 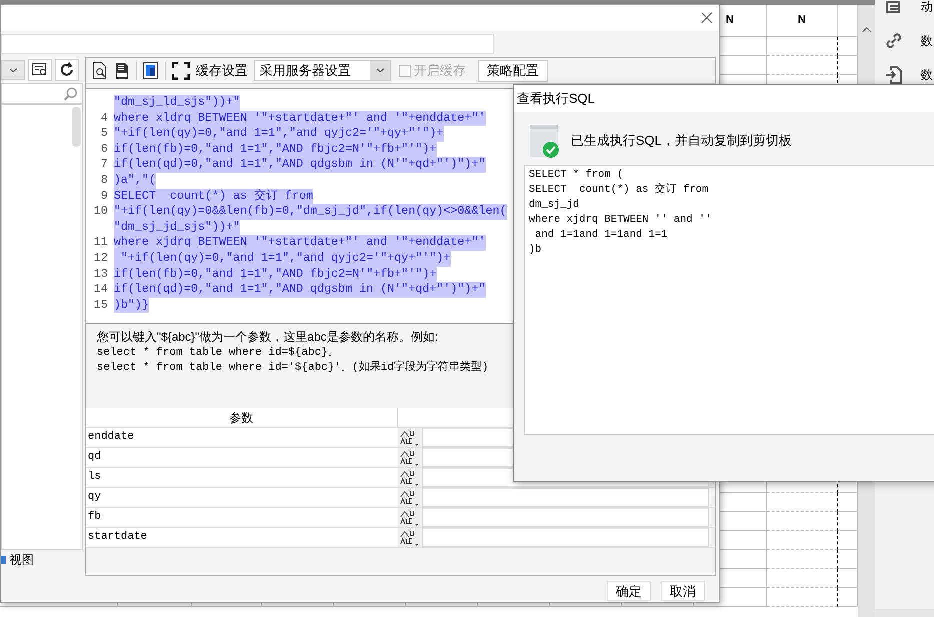 What do you see at coordinates (802, 20) in the screenshot?
I see `column-header: N` at bounding box center [802, 20].